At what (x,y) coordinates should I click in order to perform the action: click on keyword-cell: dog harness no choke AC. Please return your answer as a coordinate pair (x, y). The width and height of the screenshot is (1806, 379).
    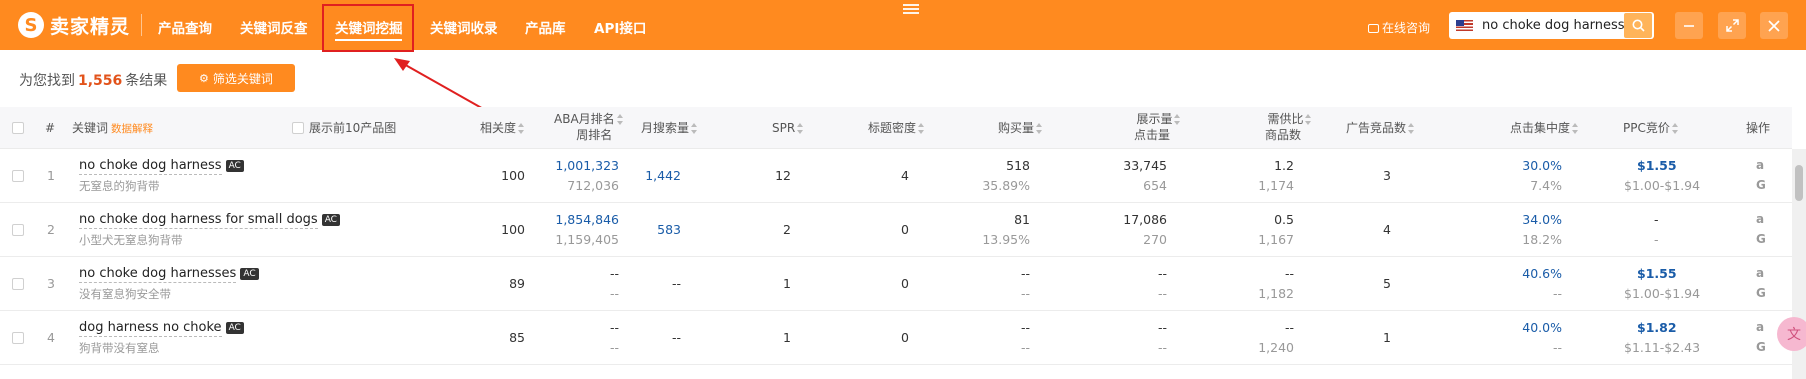
    Looking at the image, I should click on (161, 328).